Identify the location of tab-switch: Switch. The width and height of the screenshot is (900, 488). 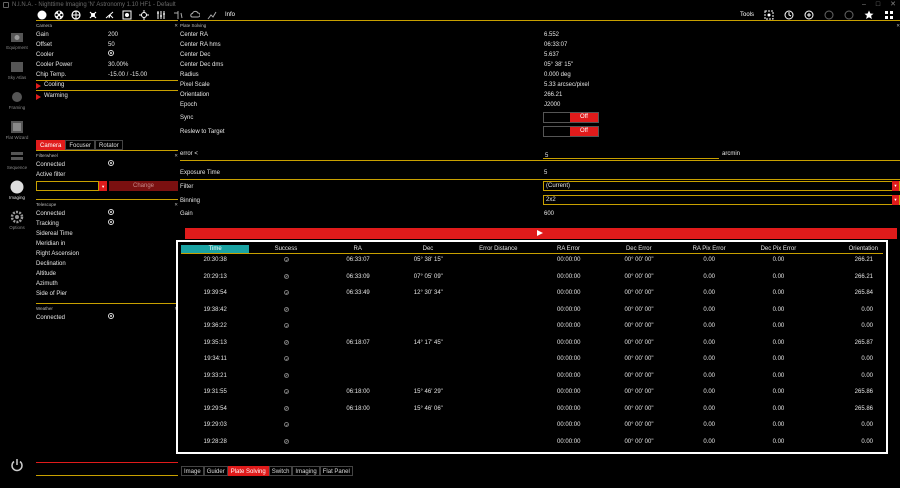
(280, 471).